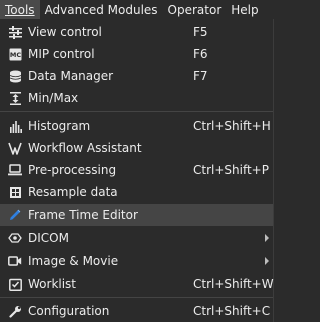 The width and height of the screenshot is (320, 322). What do you see at coordinates (136, 54) in the screenshot?
I see `menu-item-mip-control: MC MIP control F6` at bounding box center [136, 54].